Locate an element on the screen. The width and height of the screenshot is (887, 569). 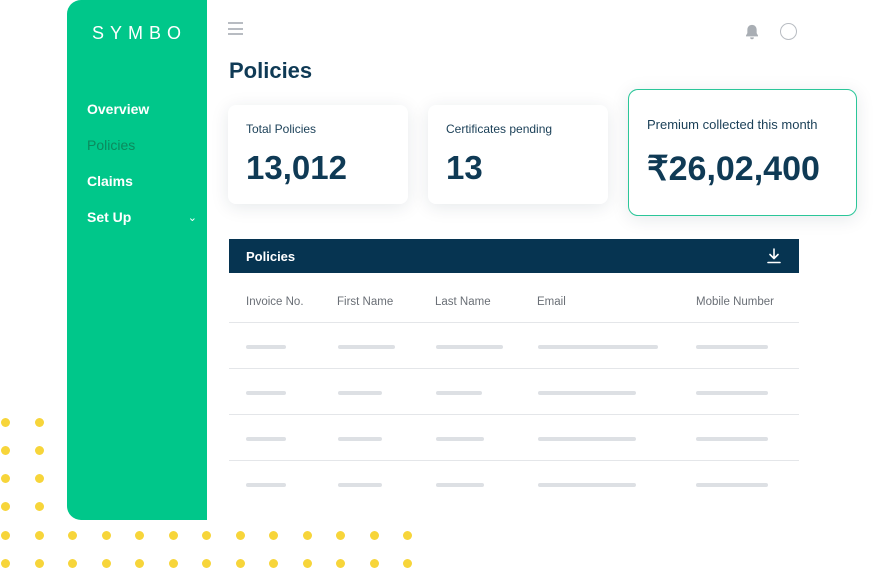
download-icon is located at coordinates (774, 256).